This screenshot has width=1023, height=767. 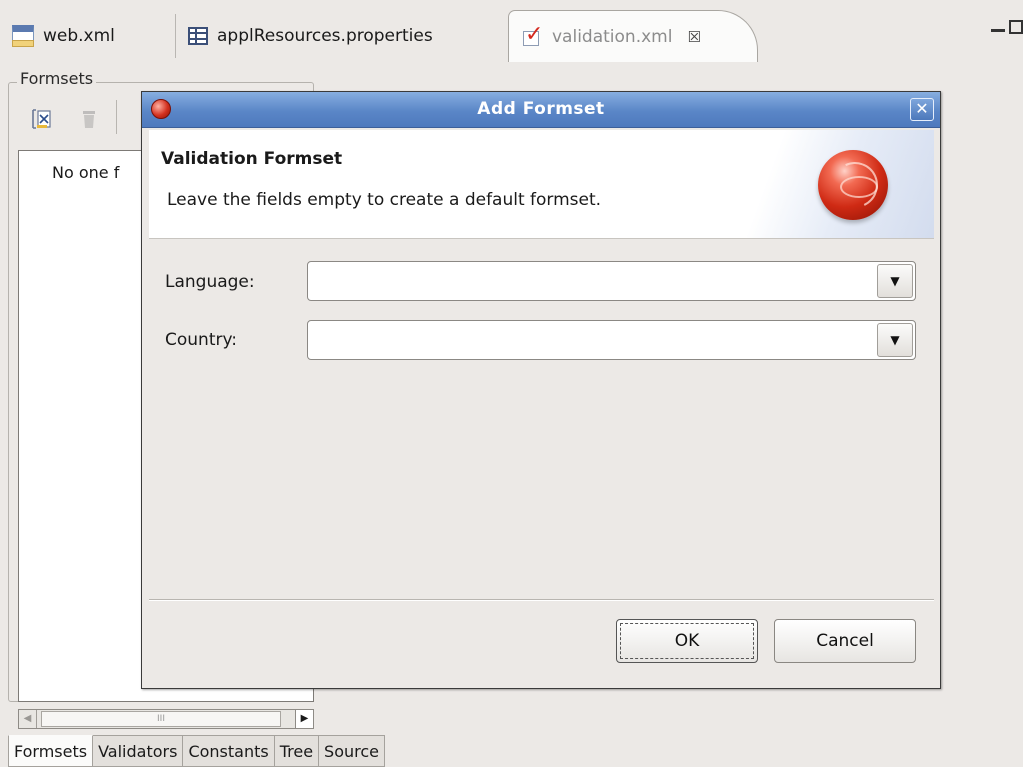 What do you see at coordinates (845, 641) in the screenshot?
I see `cancel-button: Cancel` at bounding box center [845, 641].